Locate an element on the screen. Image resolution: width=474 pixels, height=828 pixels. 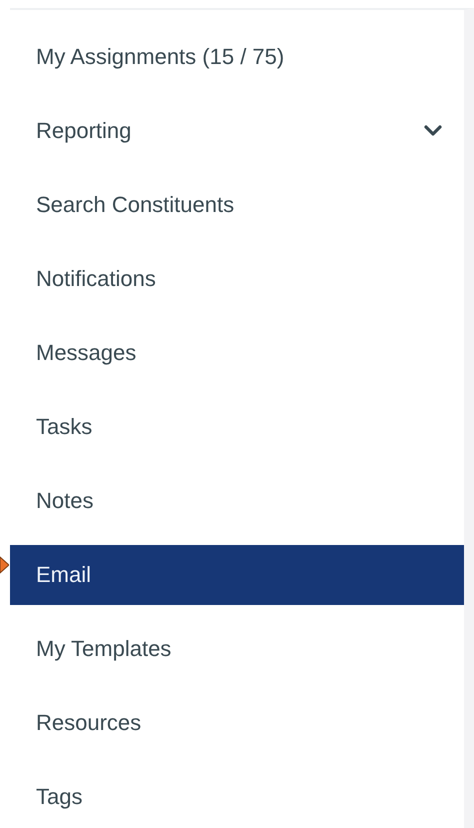
menu-item: My Templates is located at coordinates (237, 649).